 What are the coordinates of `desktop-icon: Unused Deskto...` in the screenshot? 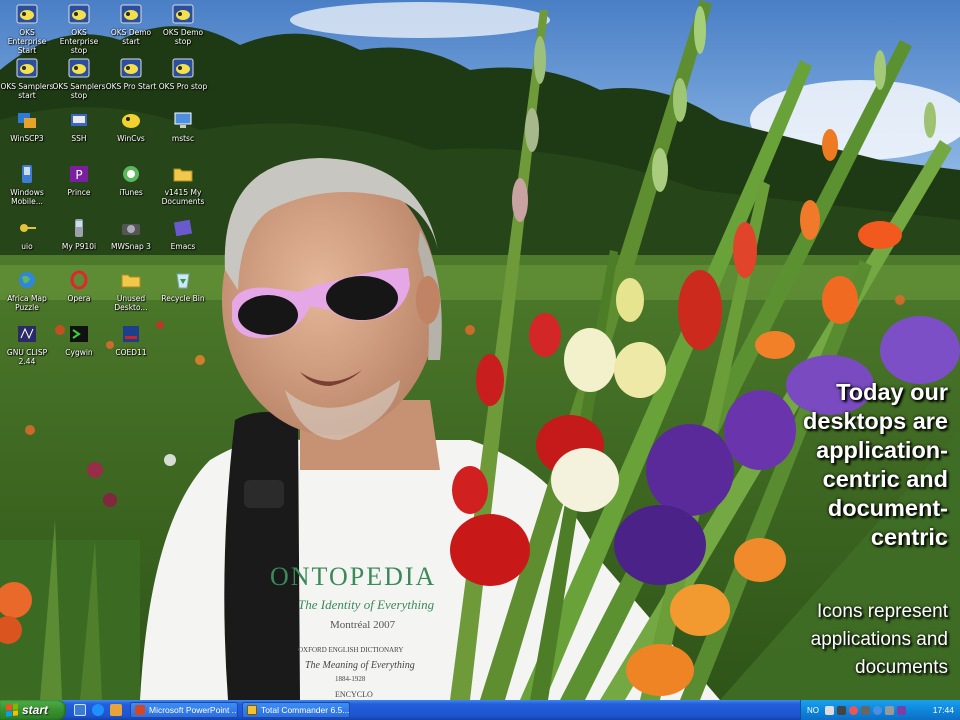 It's located at (131, 290).